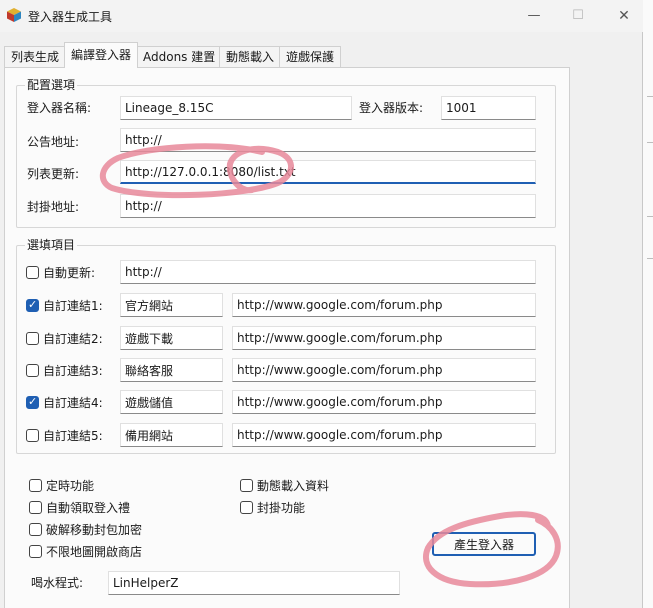 The width and height of the screenshot is (653, 608). What do you see at coordinates (53, 174) in the screenshot?
I see `list-update-label: 列表更新:` at bounding box center [53, 174].